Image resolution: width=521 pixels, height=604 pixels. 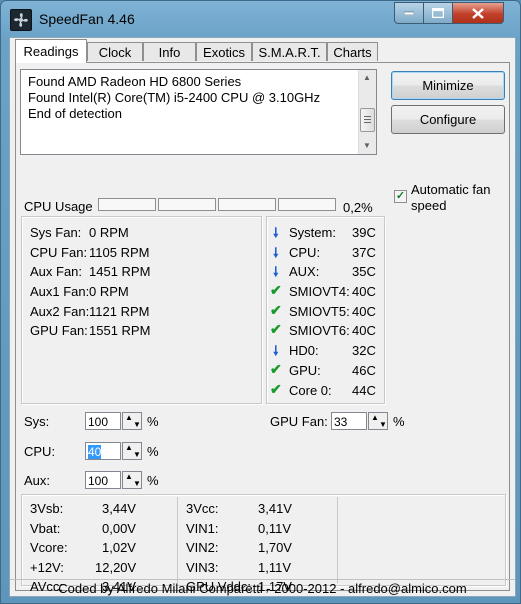 I want to click on voltage-value: 12,20V, so click(x=116, y=567).